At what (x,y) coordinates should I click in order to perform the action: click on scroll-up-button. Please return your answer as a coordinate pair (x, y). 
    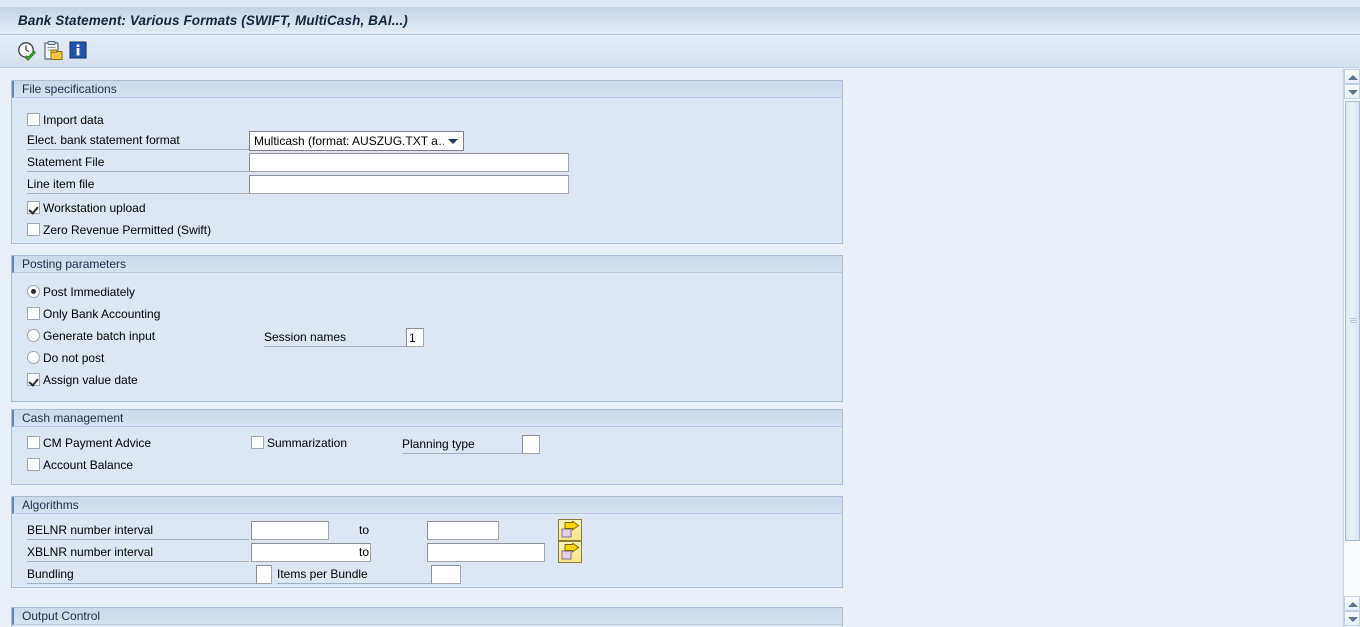
    Looking at the image, I should click on (1352, 76).